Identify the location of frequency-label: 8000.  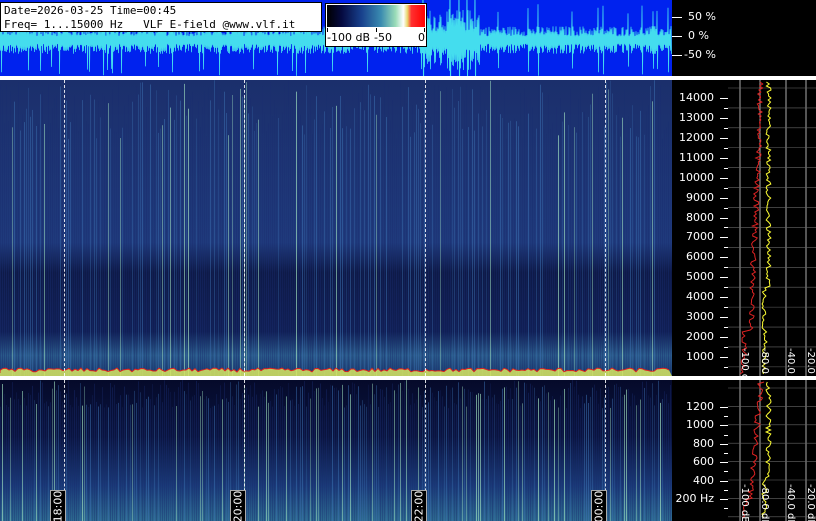
(700, 217).